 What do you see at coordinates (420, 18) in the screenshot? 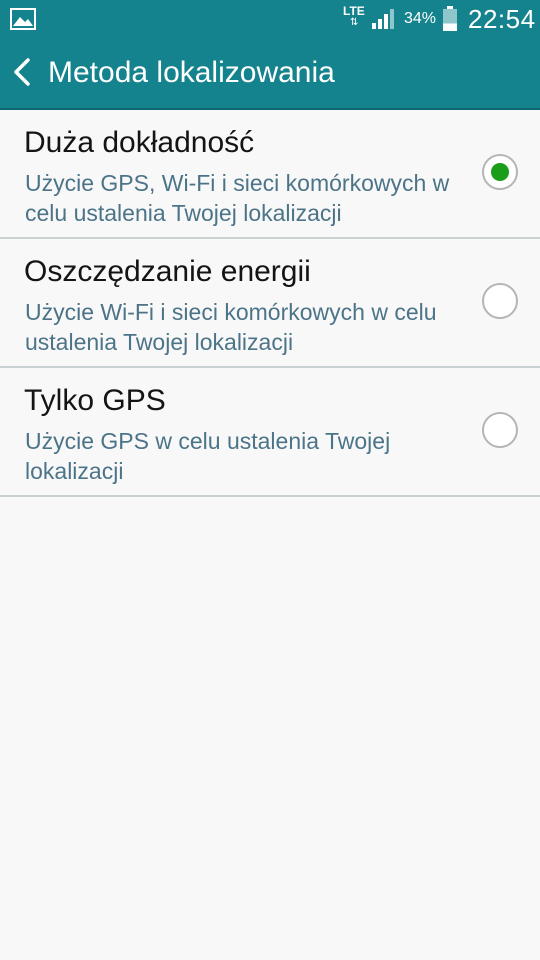
I see `battery-percent: 34%` at bounding box center [420, 18].